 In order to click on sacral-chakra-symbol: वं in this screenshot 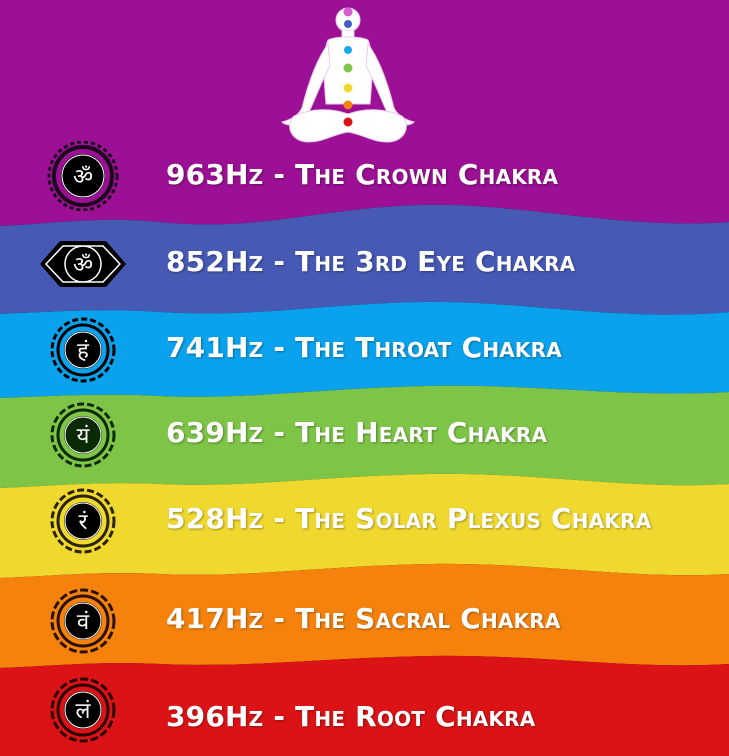, I will do `click(83, 622)`.